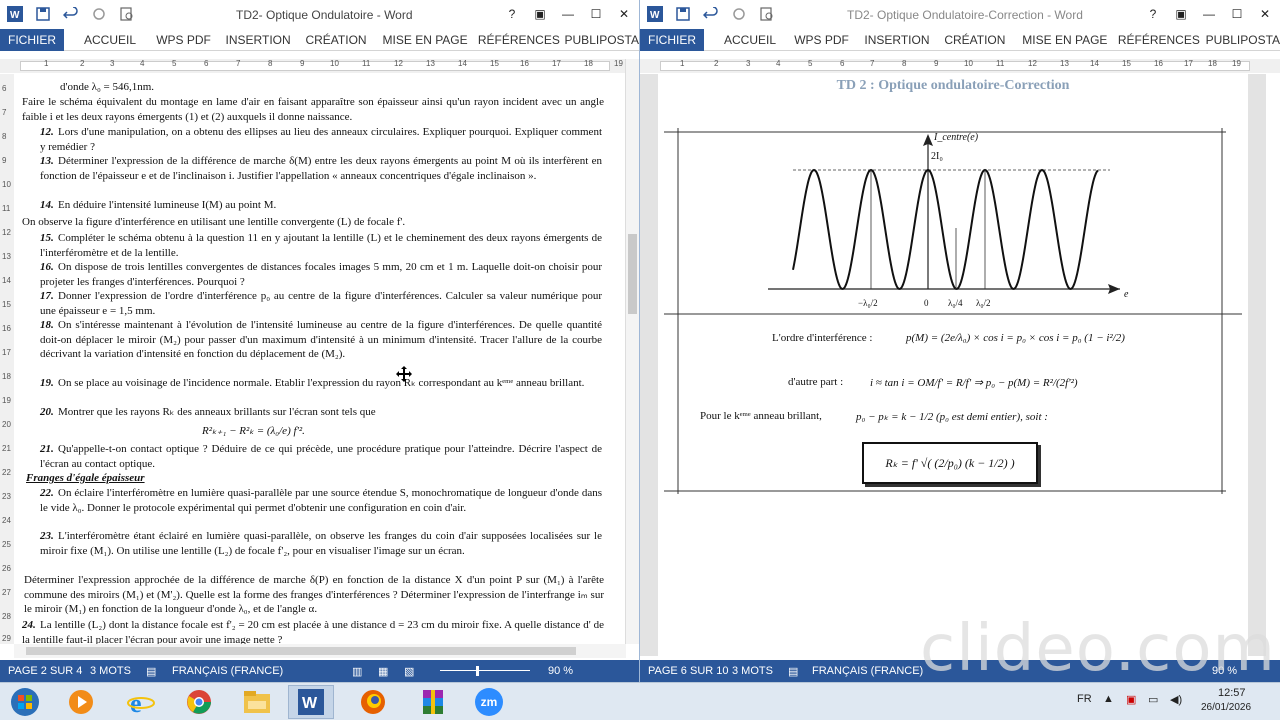 This screenshot has height=720, width=1280. I want to click on tray-expand-icon: ▲, so click(1108, 699).